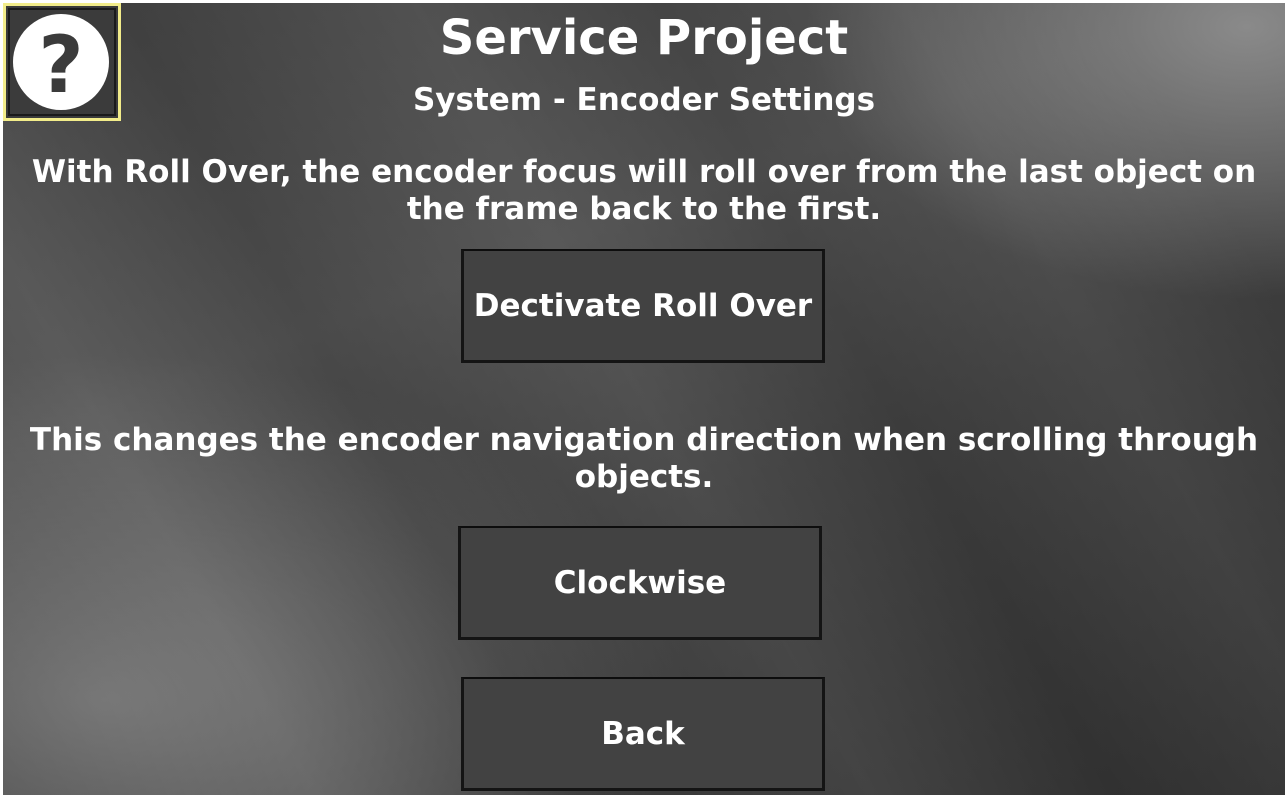 The image size is (1288, 798). I want to click on direction-toggle-button: Clockwise, so click(640, 583).